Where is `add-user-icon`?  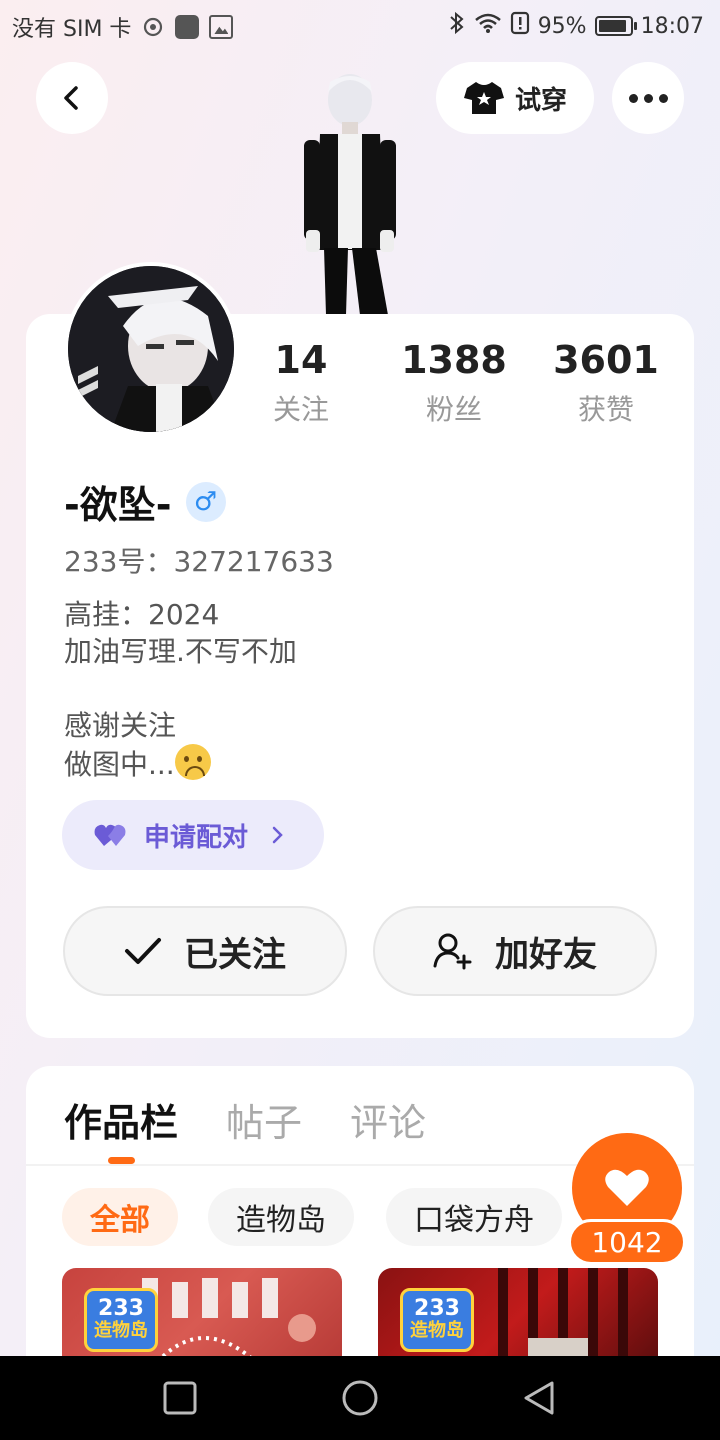 add-user-icon is located at coordinates (452, 951).